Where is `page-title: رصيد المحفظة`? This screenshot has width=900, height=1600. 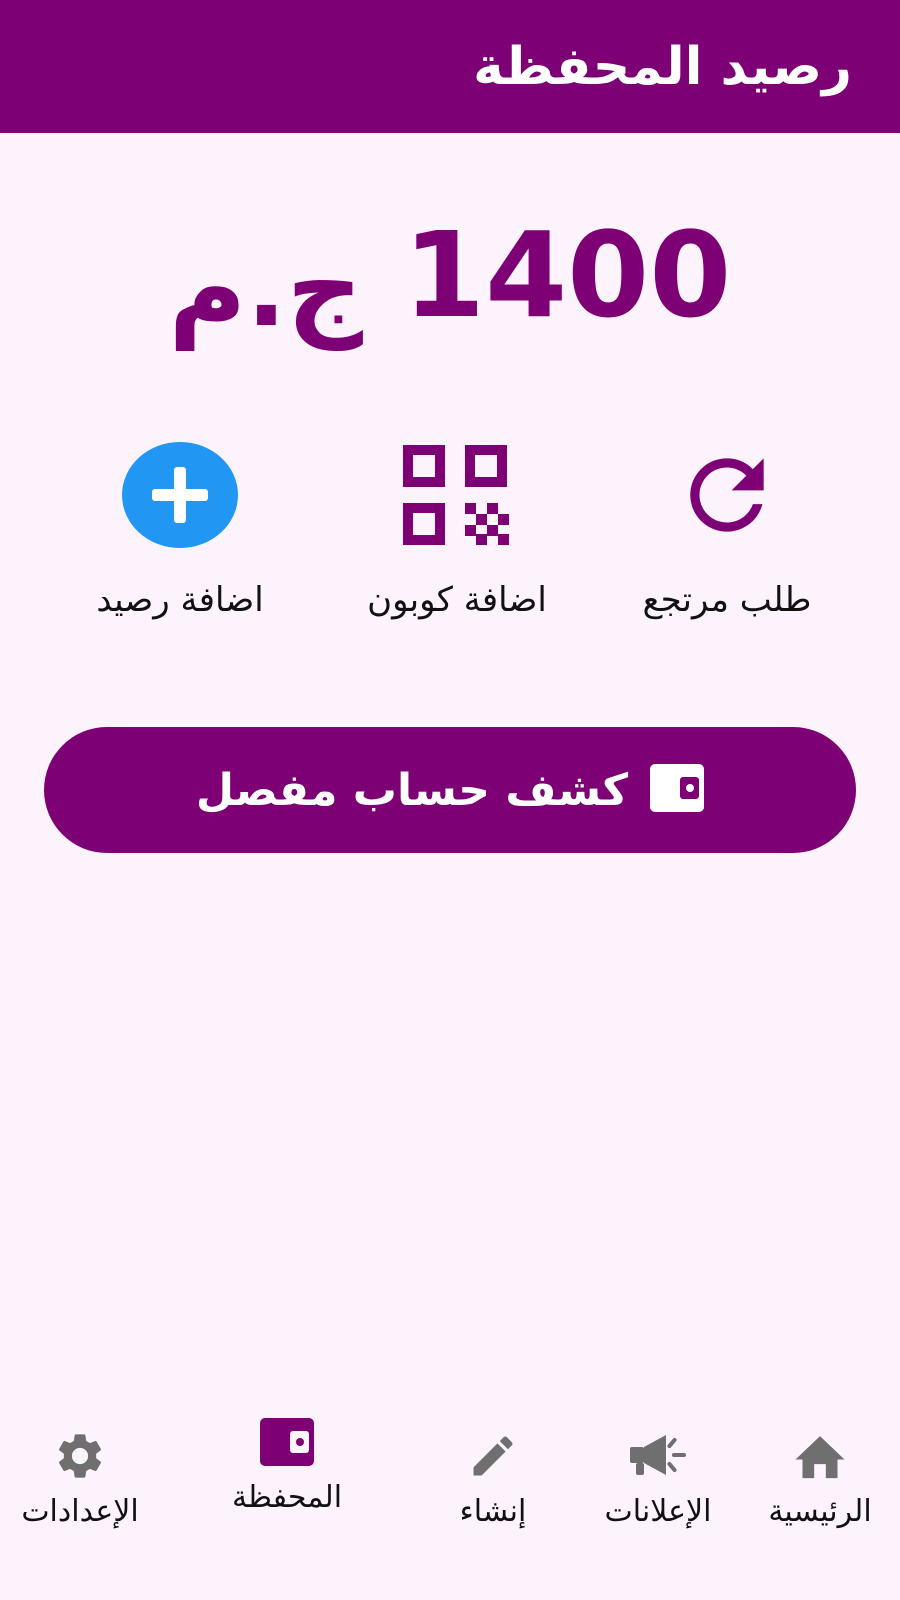
page-title: رصيد المحفظة is located at coordinates (662, 66).